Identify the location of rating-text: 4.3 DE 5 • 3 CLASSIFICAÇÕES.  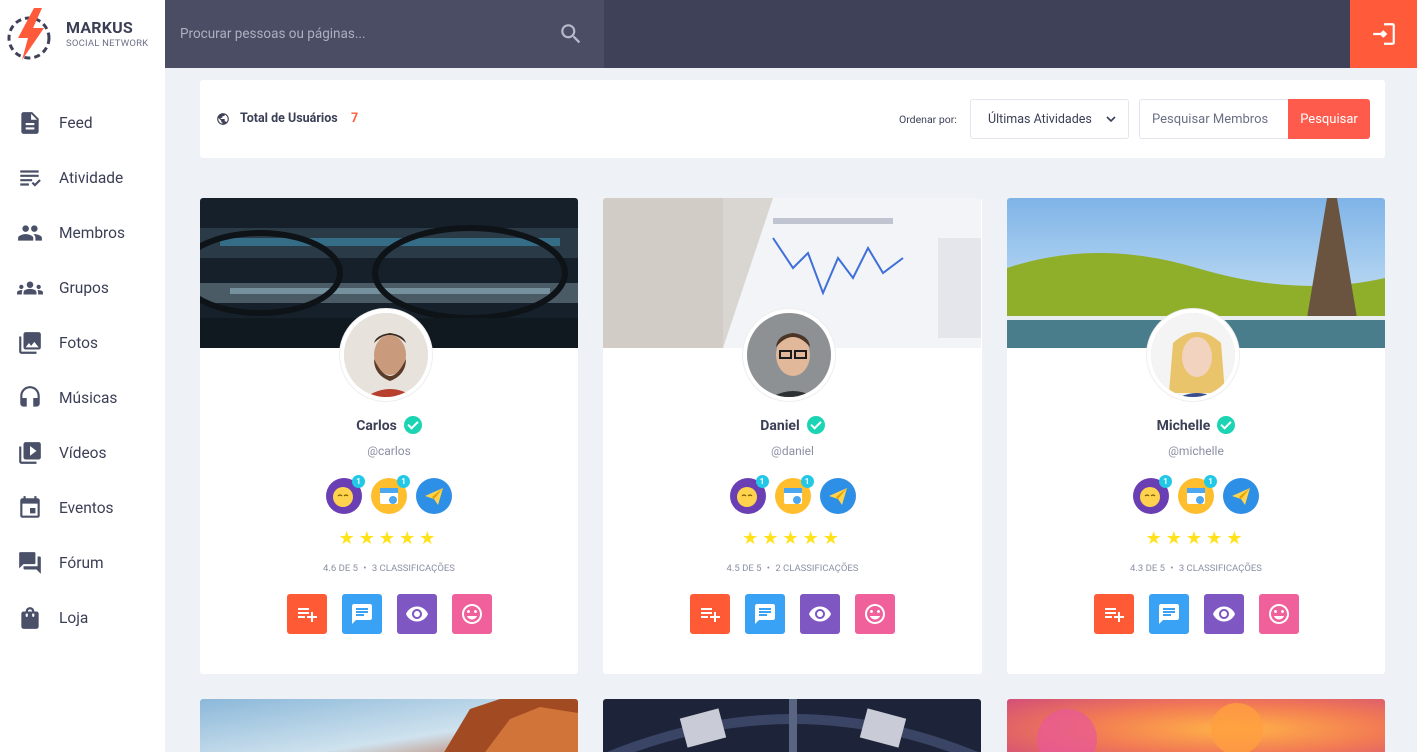
(1196, 568).